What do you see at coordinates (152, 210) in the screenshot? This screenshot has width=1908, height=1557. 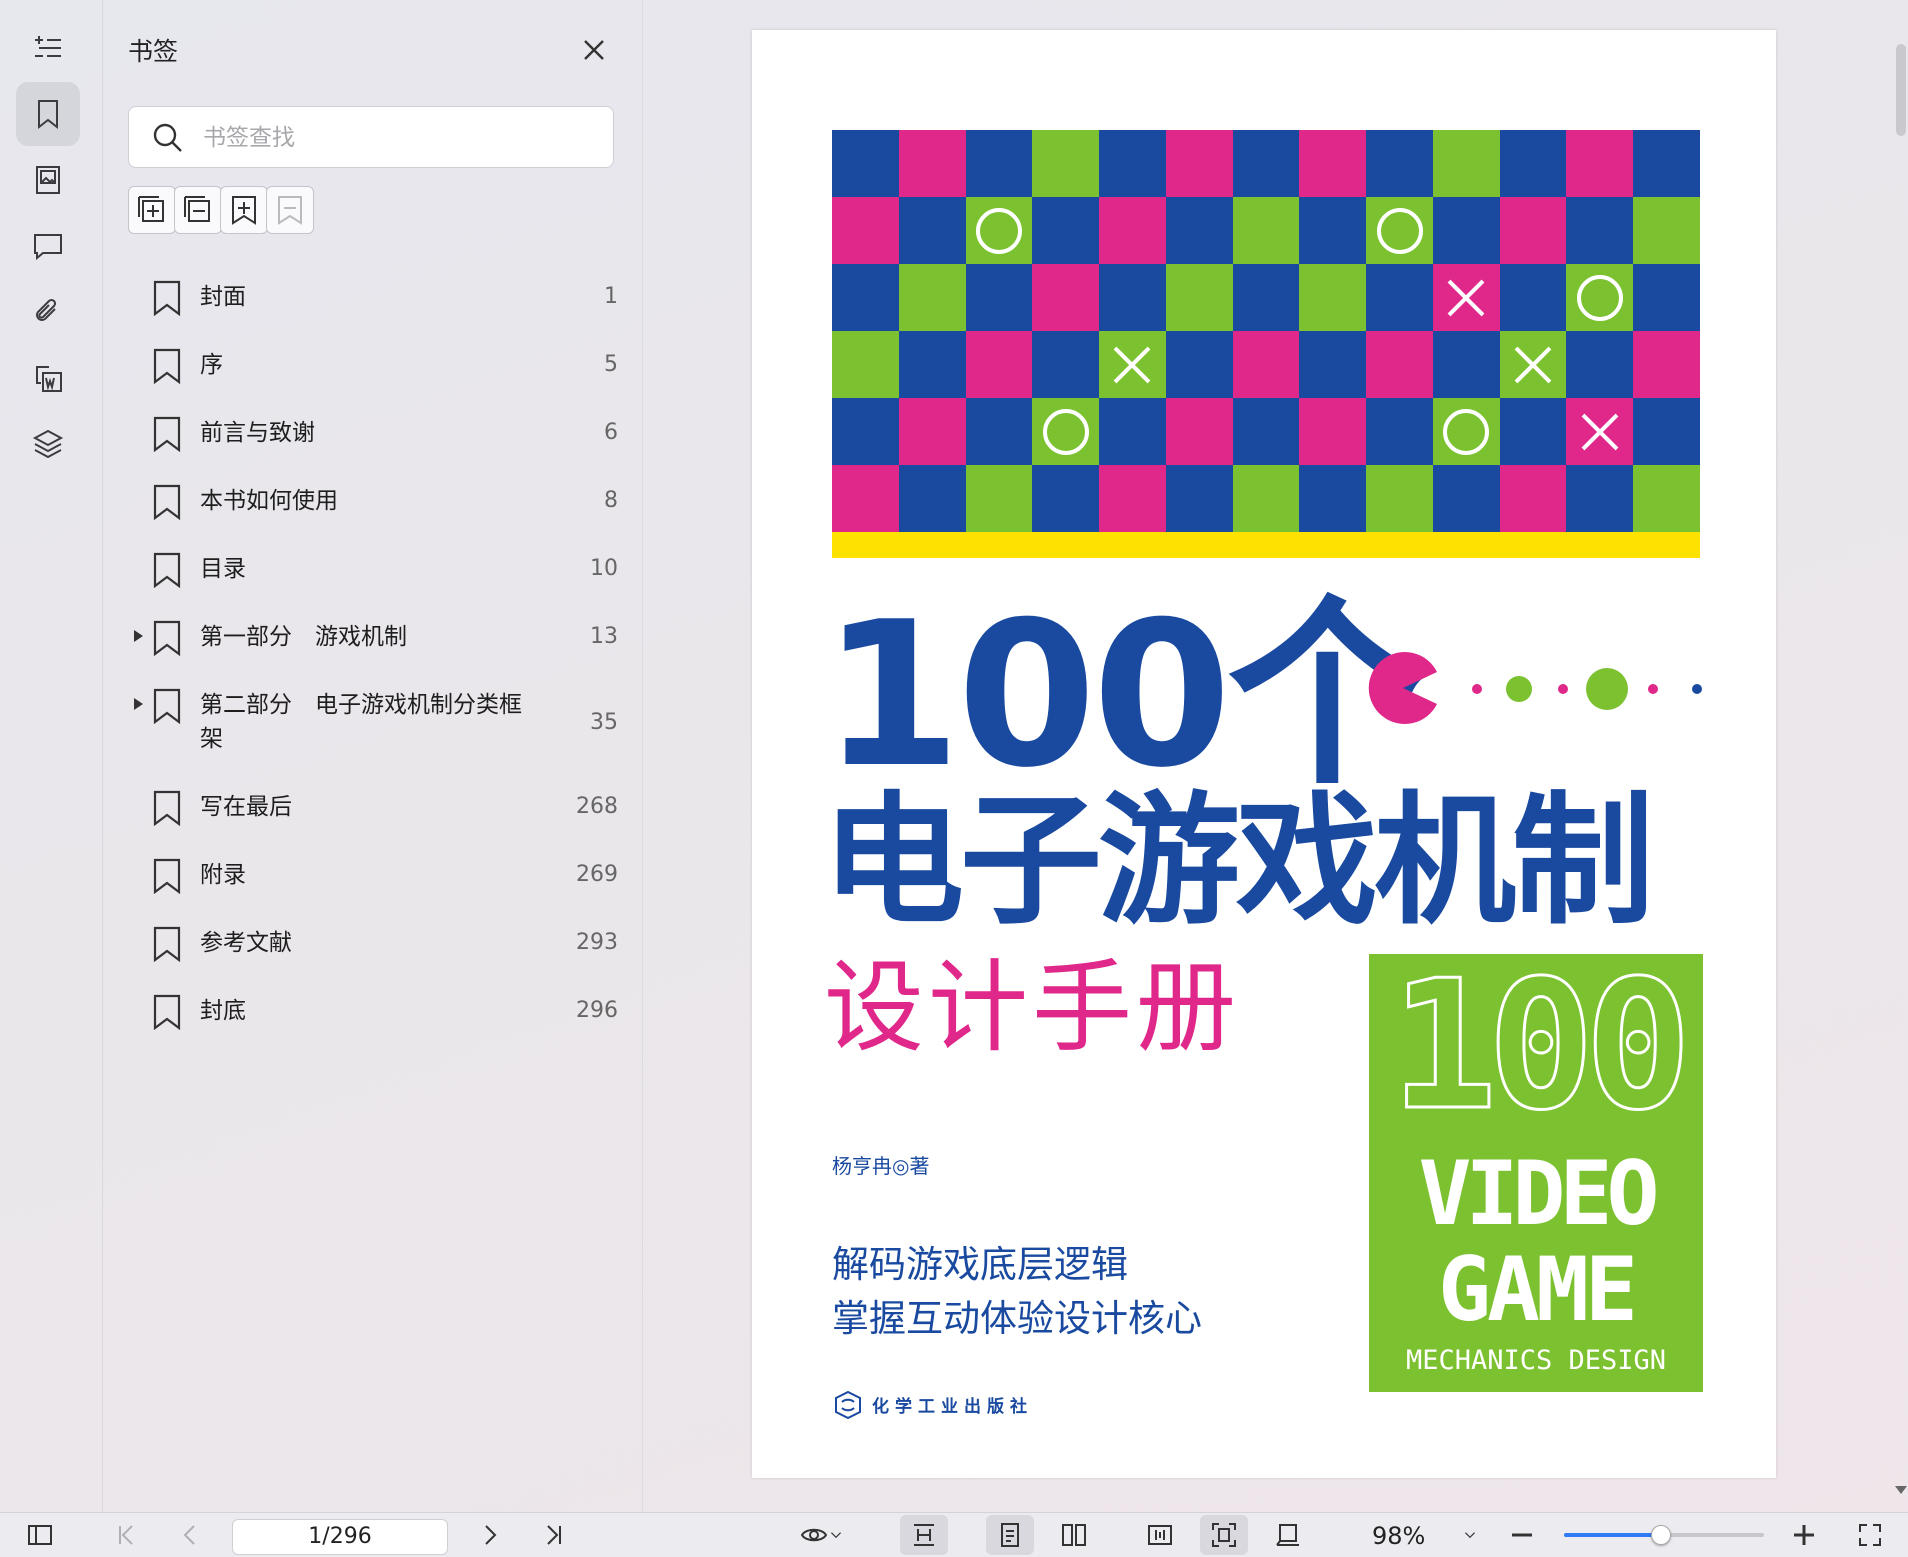 I see `add-bookmark-button` at bounding box center [152, 210].